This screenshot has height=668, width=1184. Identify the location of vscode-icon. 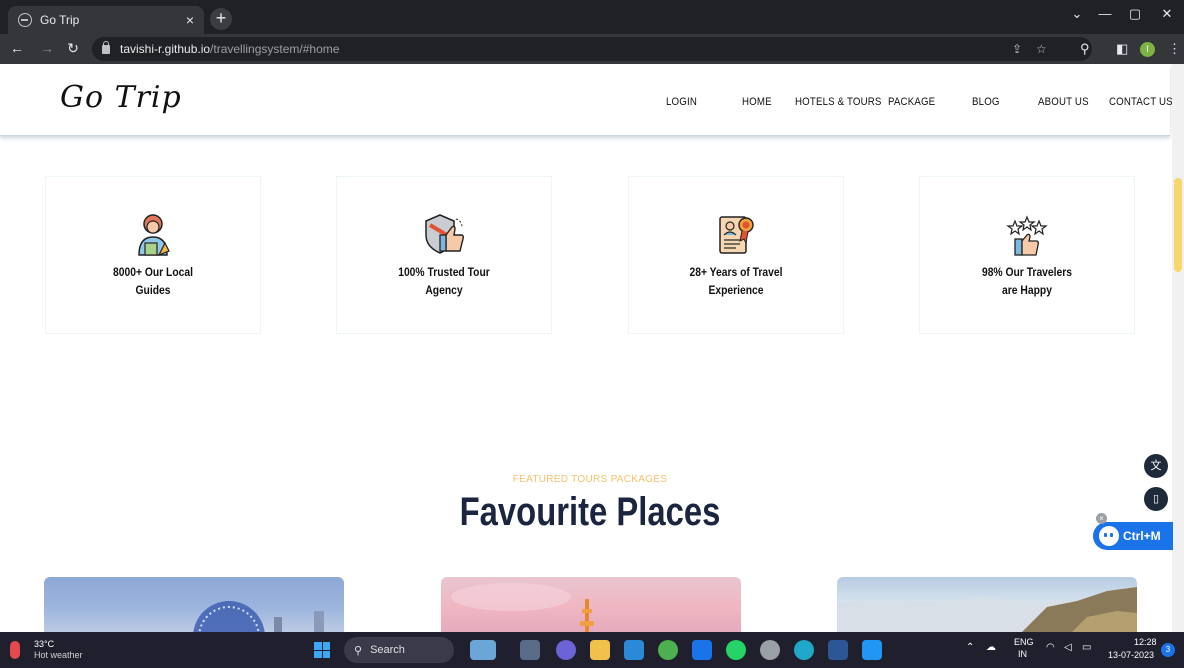
(872, 650).